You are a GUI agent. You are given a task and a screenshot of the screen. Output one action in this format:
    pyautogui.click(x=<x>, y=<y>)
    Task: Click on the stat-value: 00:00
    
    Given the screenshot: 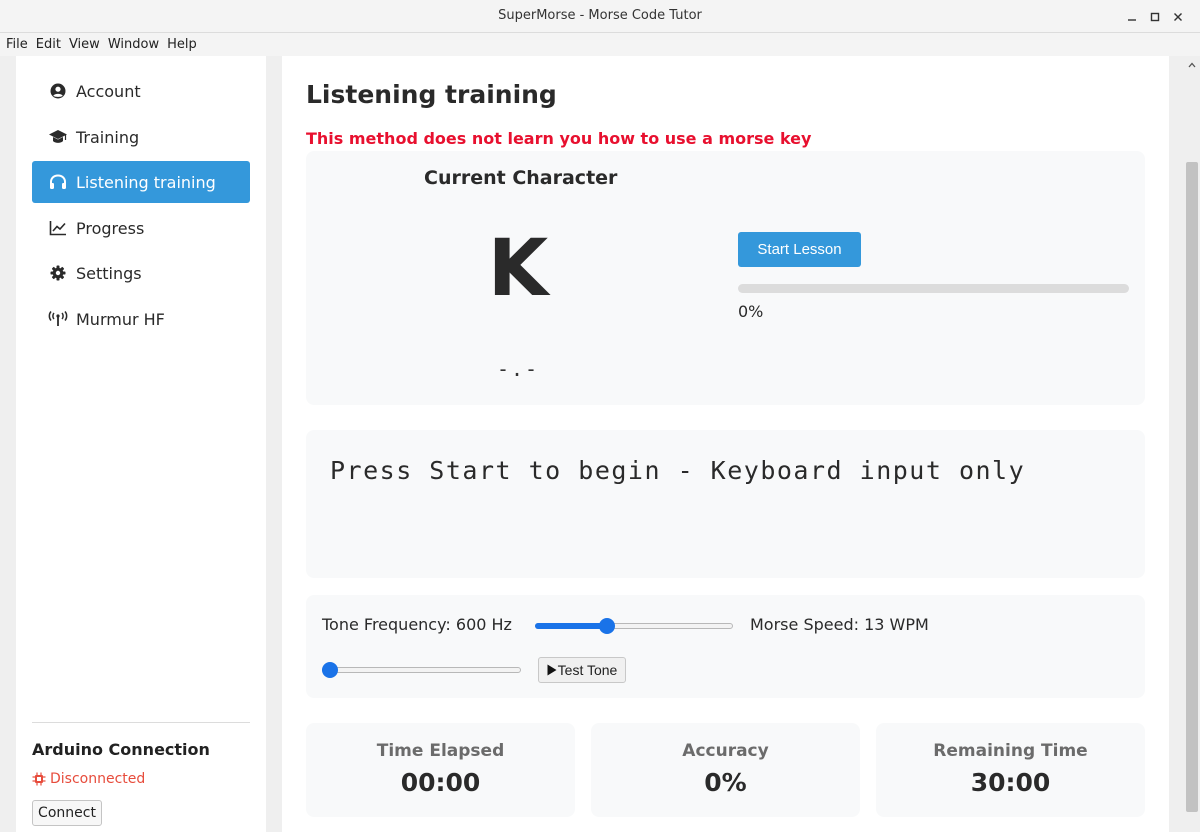 What is the action you would take?
    pyautogui.click(x=440, y=782)
    